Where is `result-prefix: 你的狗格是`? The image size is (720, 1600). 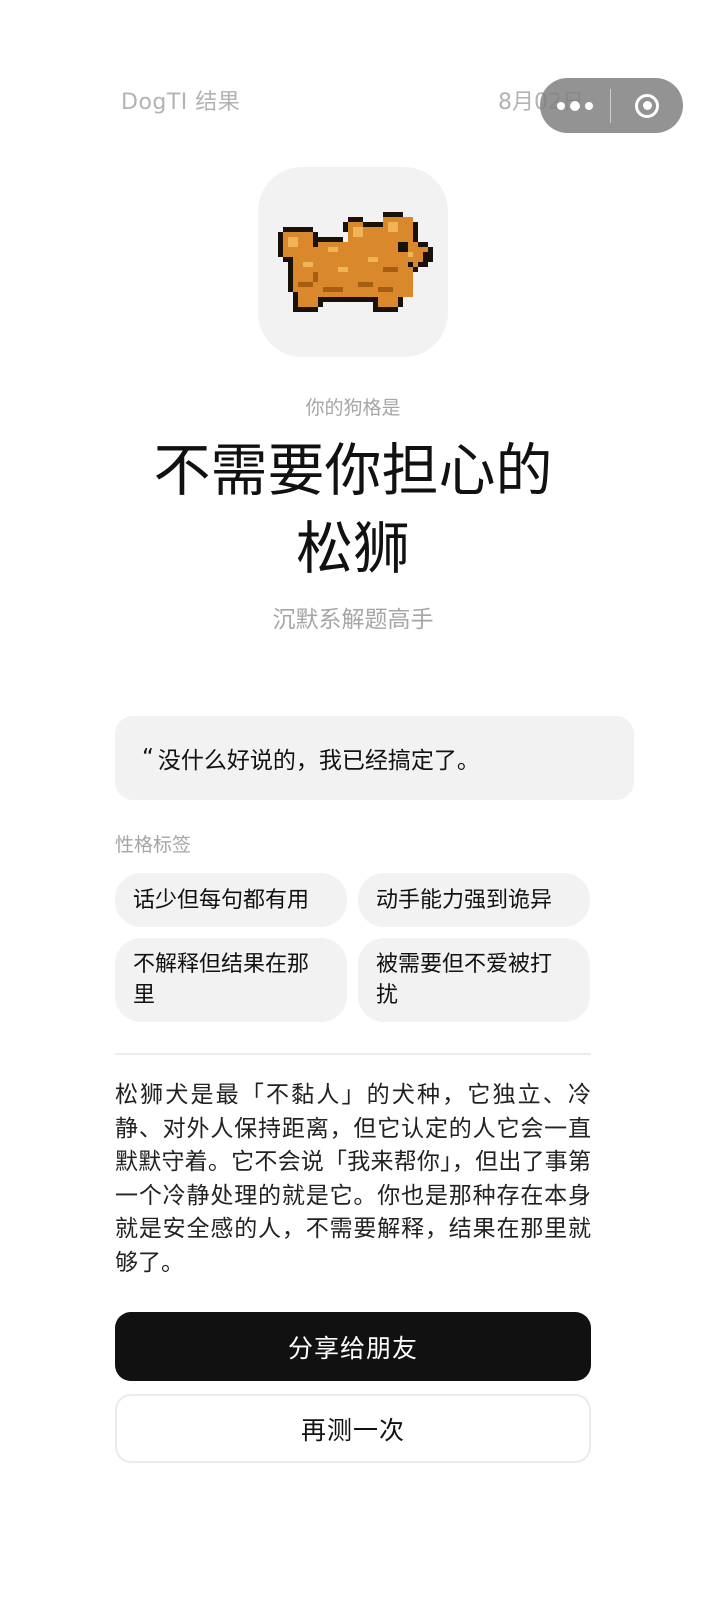
result-prefix: 你的狗格是 is located at coordinates (353, 408).